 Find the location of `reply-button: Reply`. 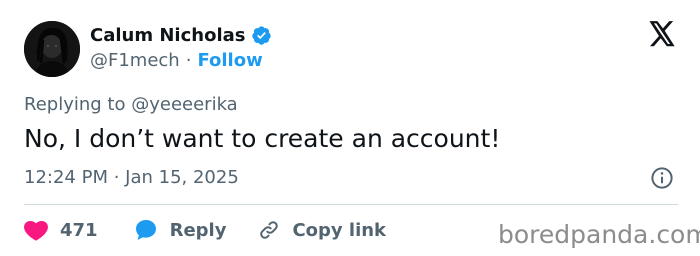

reply-button: Reply is located at coordinates (180, 230).